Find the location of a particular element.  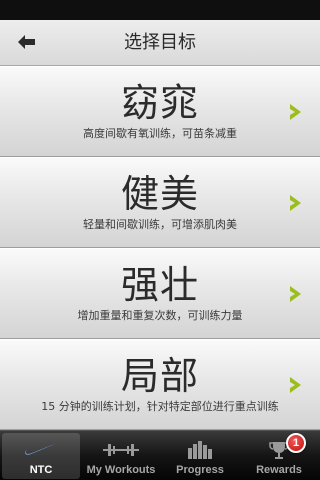

tab-label: My Workouts is located at coordinates (121, 470).